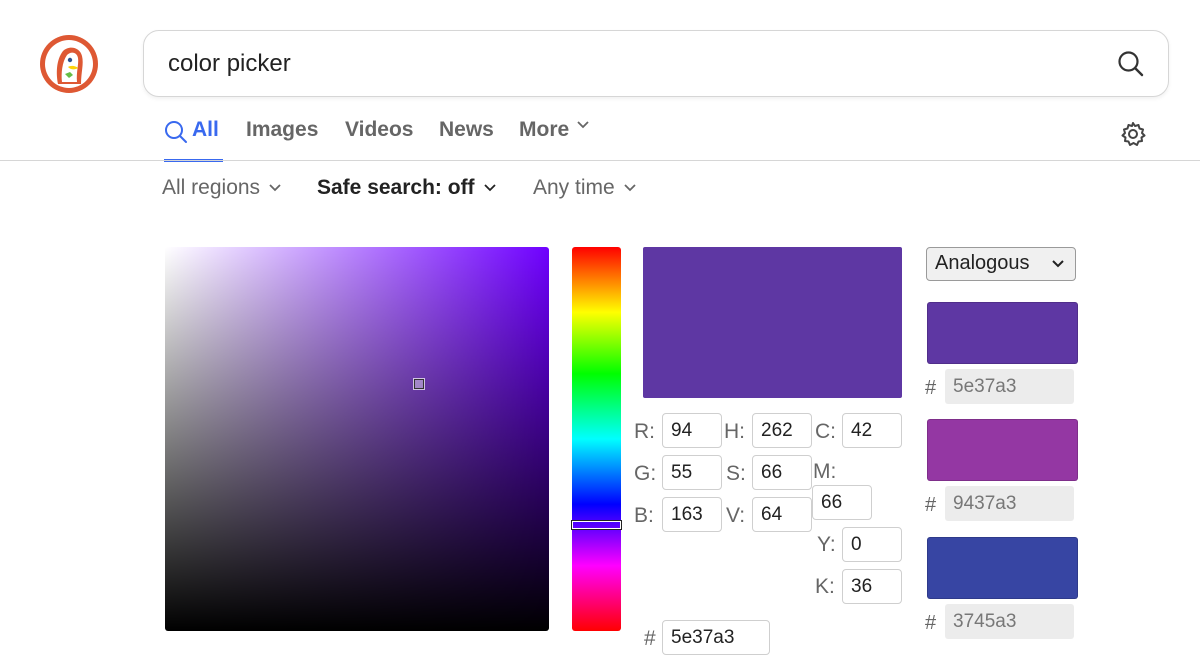  Describe the element at coordinates (872, 586) in the screenshot. I see `key-input` at that location.